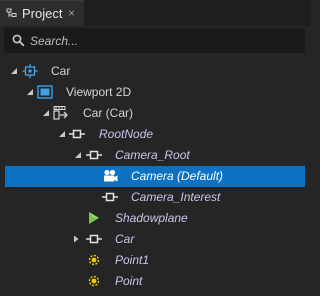  I want to click on tab-project: Project ×, so click(42, 13).